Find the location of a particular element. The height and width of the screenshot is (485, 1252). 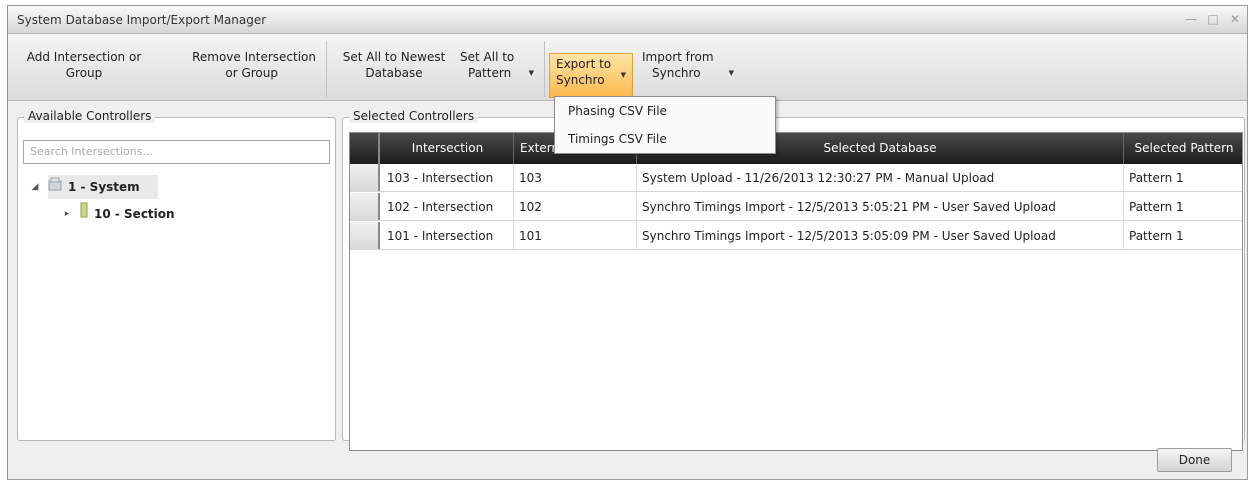

set-newest-label-2: Database is located at coordinates (394, 73).